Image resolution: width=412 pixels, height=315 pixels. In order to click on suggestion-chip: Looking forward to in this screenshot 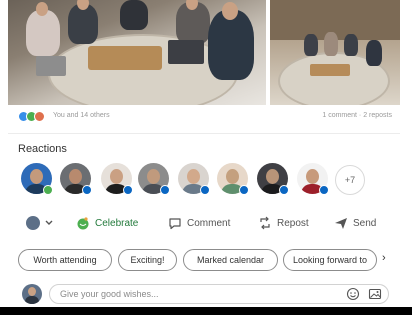, I will do `click(330, 260)`.